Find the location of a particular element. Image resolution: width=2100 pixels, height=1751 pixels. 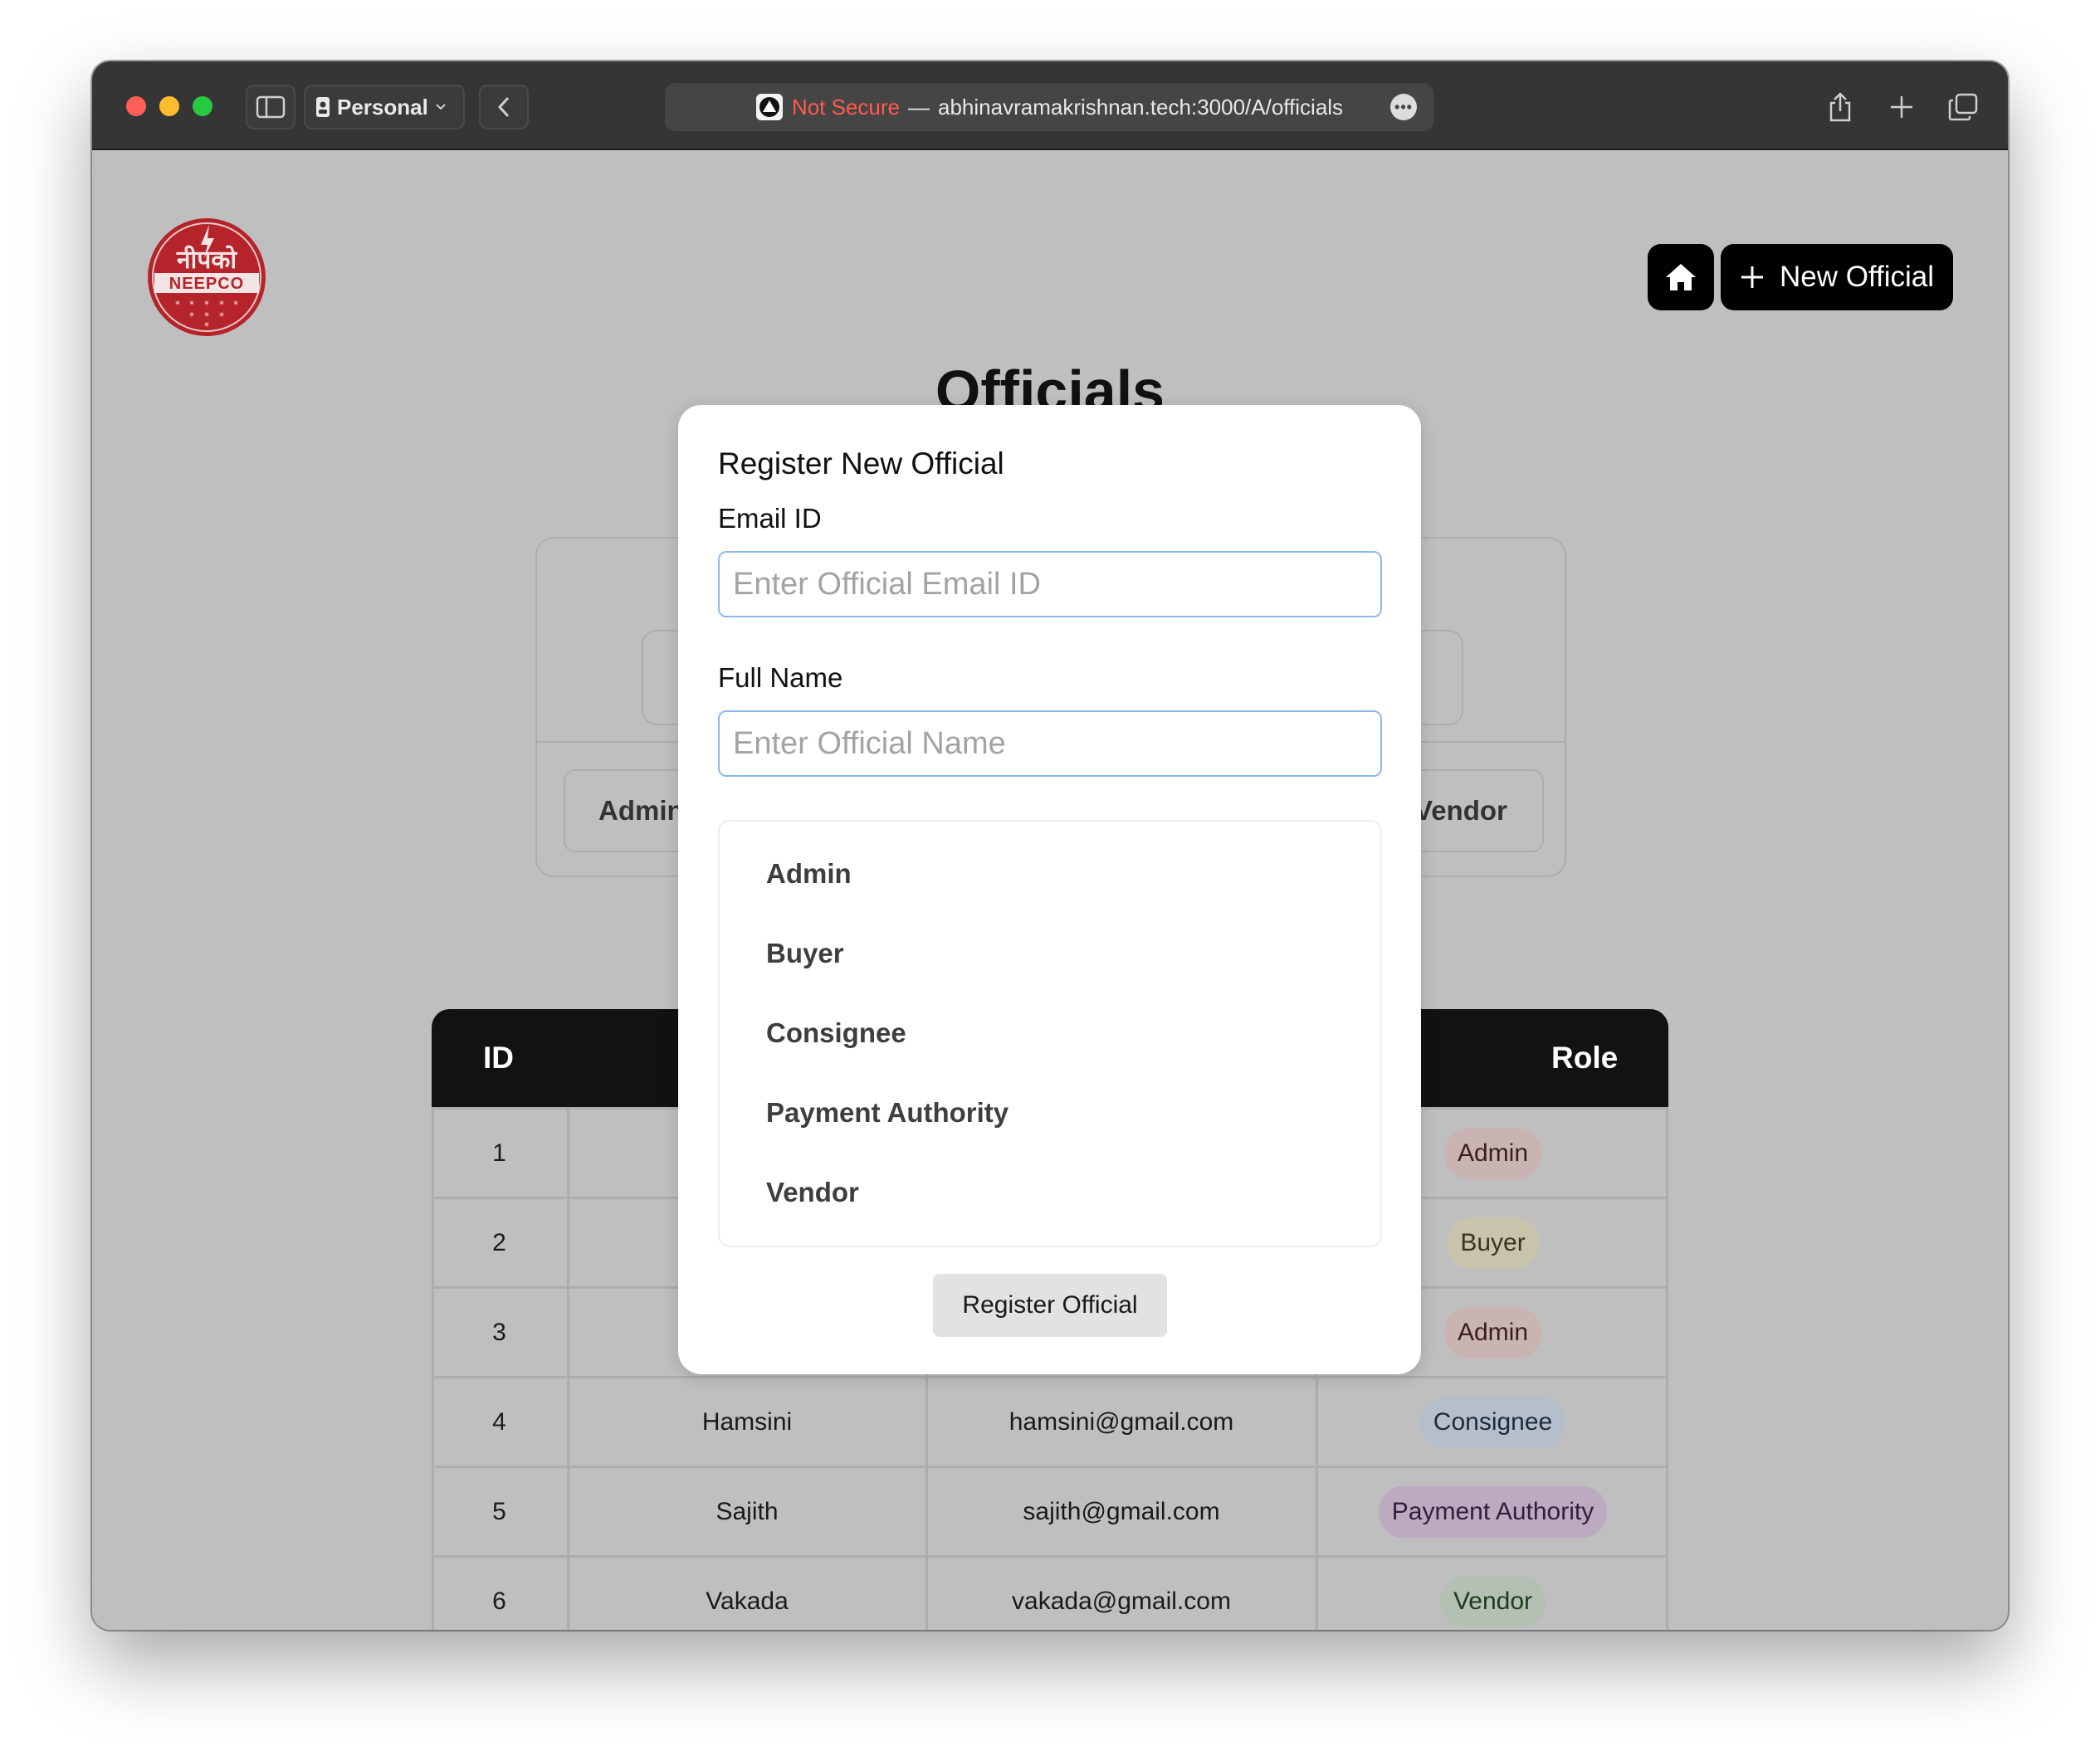

role-badge: Payment Authority is located at coordinates (1493, 1511).